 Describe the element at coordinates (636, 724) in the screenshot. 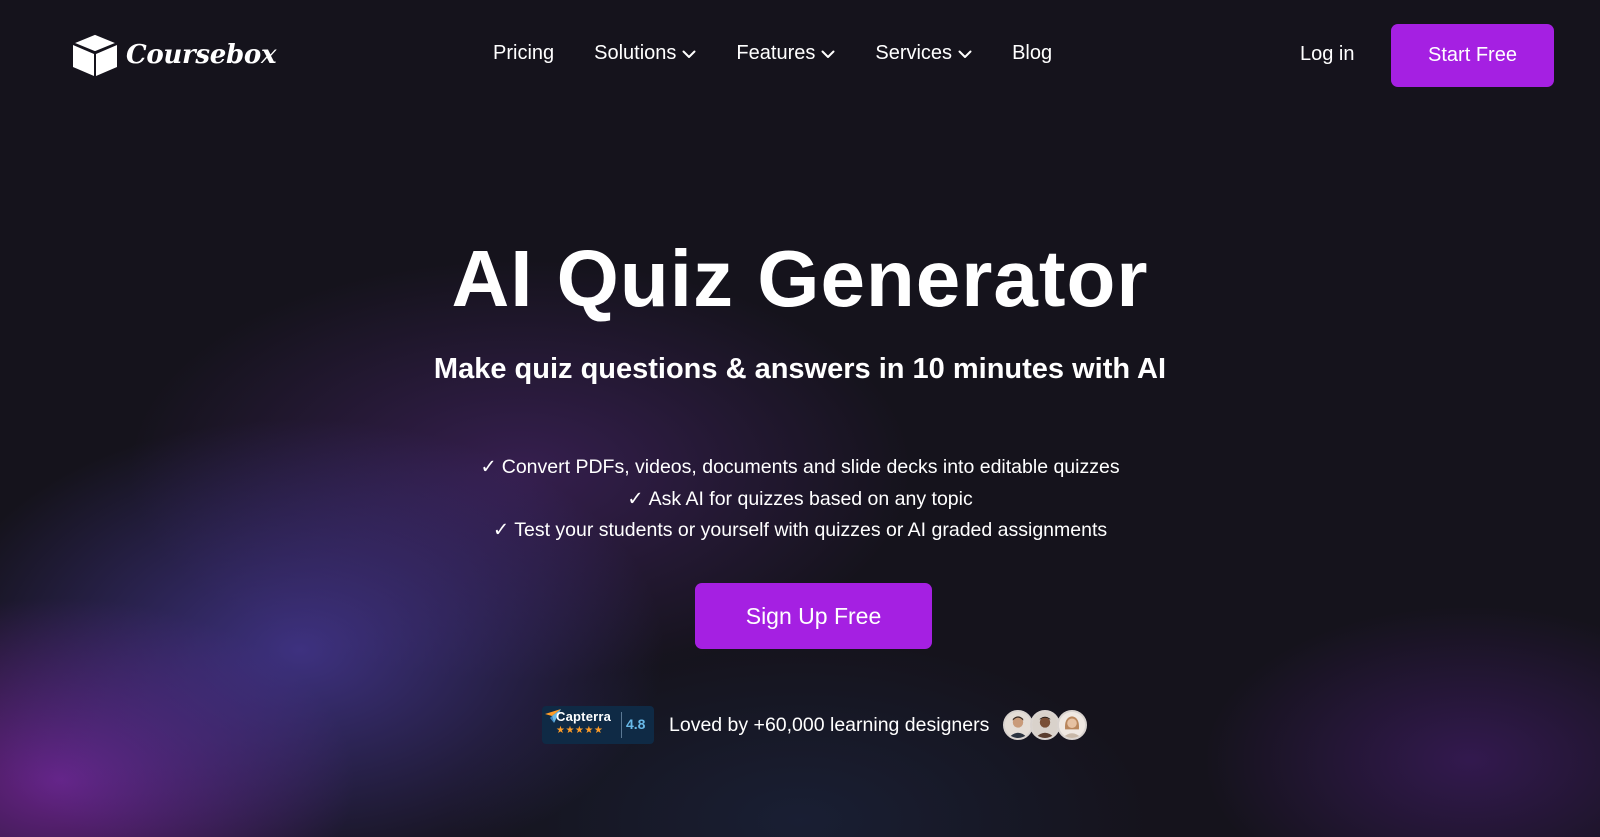

I see `capterra-score: 4.8` at that location.